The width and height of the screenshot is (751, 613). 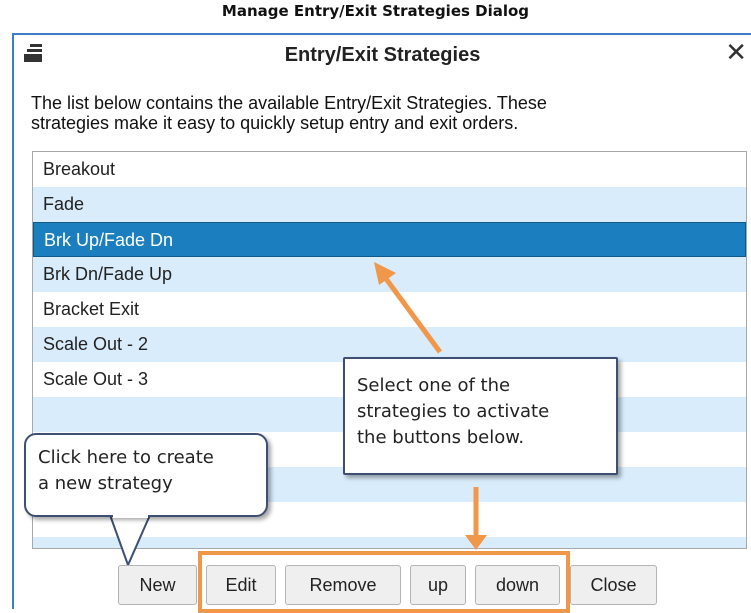 What do you see at coordinates (105, 483) in the screenshot?
I see `callout-text: a new strategy` at bounding box center [105, 483].